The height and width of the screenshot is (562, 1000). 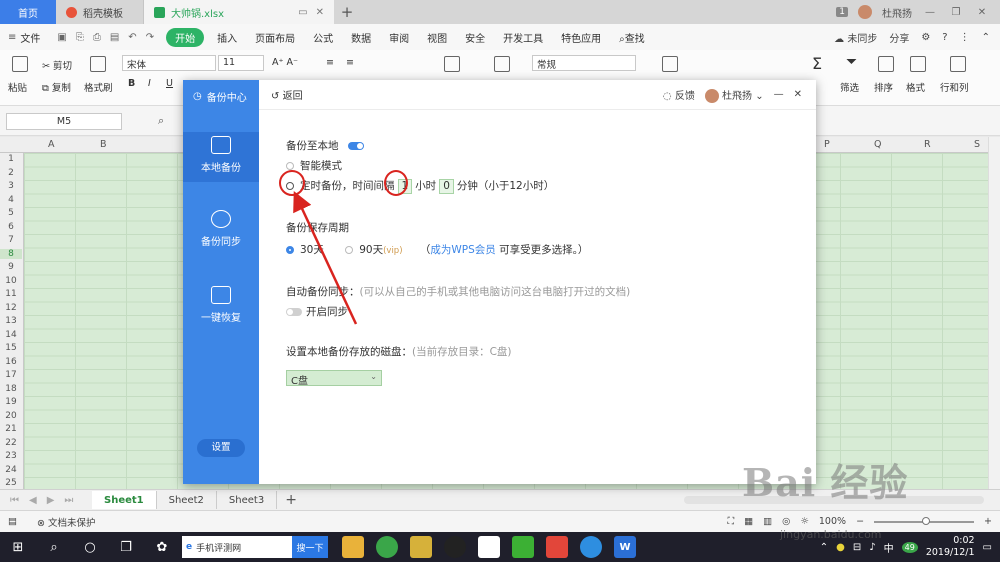 I want to click on font-name-select: 宋体, so click(x=169, y=63).